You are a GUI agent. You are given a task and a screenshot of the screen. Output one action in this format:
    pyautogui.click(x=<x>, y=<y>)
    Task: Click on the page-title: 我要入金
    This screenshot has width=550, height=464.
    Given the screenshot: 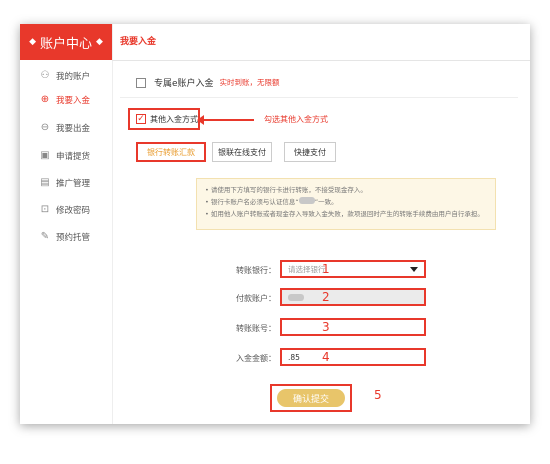 What is the action you would take?
    pyautogui.click(x=138, y=42)
    